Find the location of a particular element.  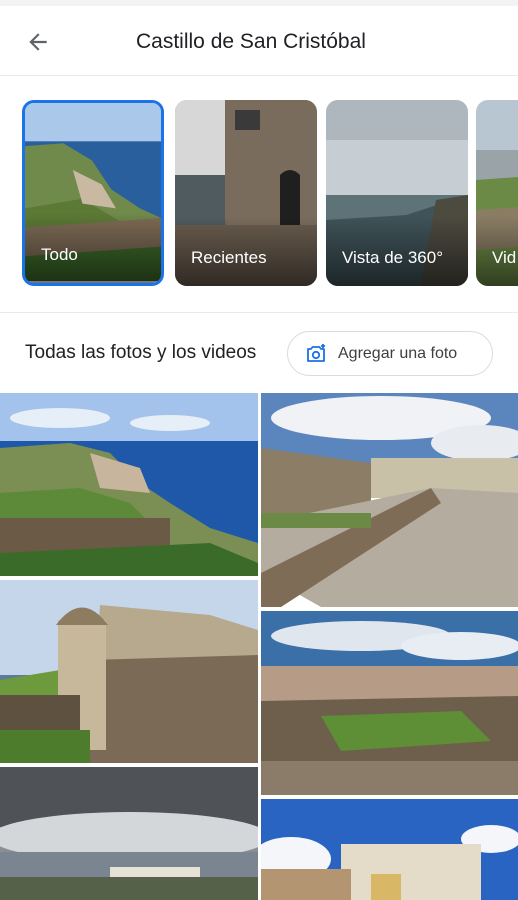

add-photo-label: Agregar una foto is located at coordinates (398, 353).